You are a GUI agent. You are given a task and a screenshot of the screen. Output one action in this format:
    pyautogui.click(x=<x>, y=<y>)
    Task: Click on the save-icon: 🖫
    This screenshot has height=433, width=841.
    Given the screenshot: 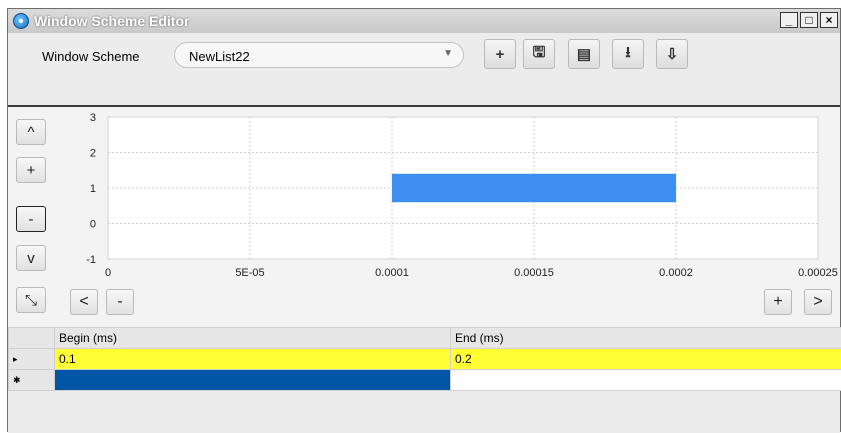 What is the action you would take?
    pyautogui.click(x=539, y=54)
    